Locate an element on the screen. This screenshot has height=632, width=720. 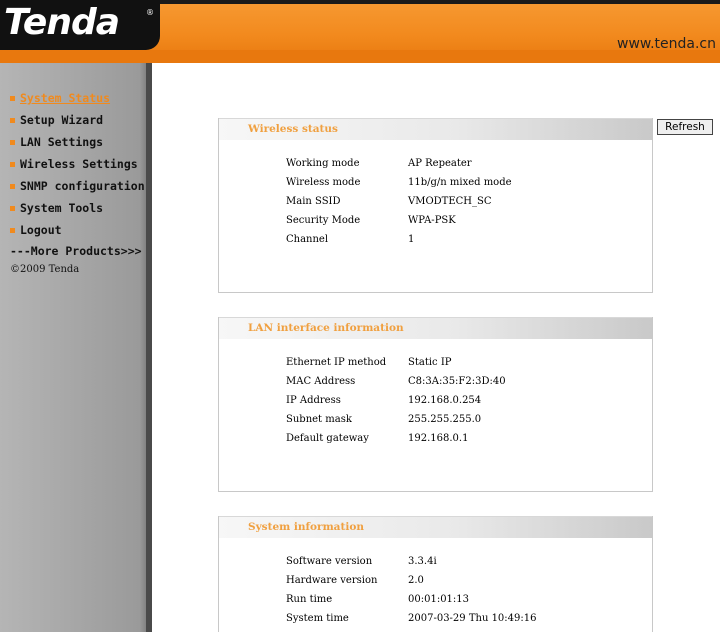
refresh-button: Refresh is located at coordinates (685, 127).